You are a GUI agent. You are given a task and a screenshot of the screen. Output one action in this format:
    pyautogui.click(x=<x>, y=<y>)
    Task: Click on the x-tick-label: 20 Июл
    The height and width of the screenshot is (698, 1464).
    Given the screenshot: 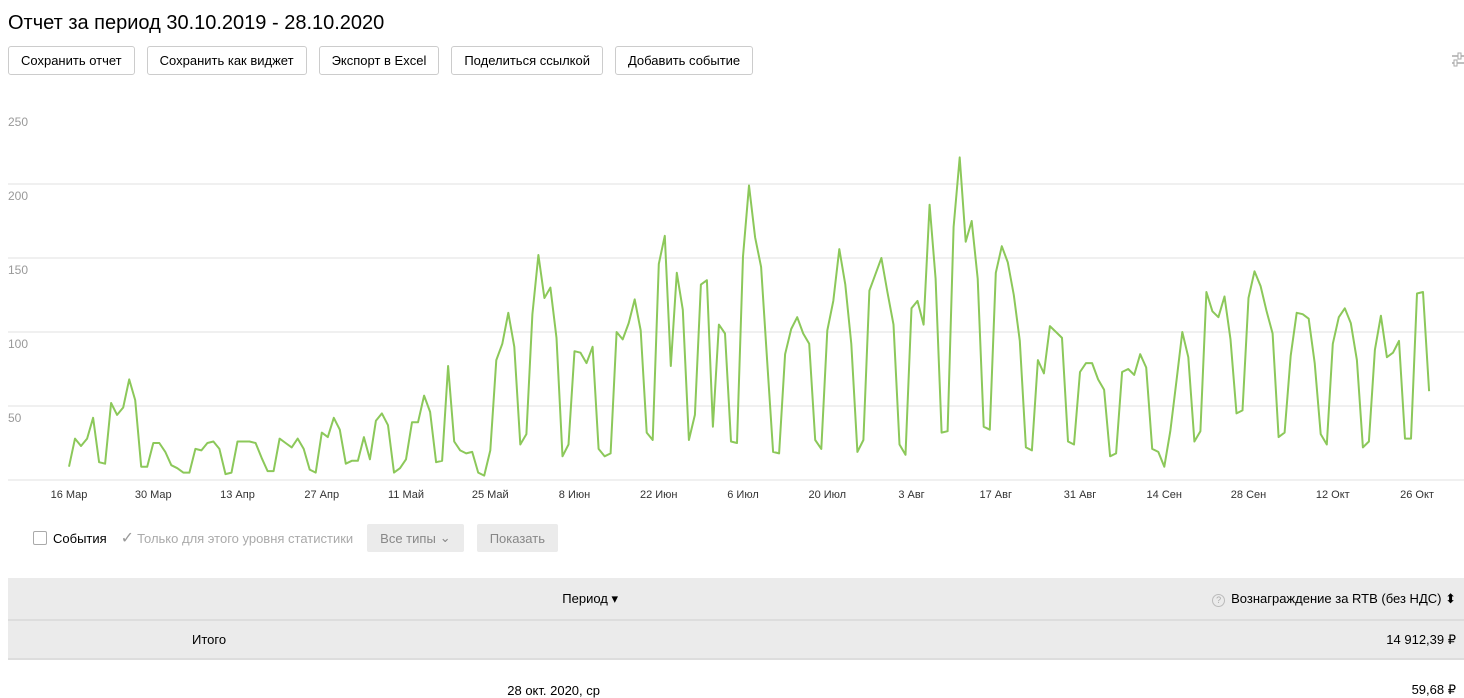 What is the action you would take?
    pyautogui.click(x=827, y=495)
    